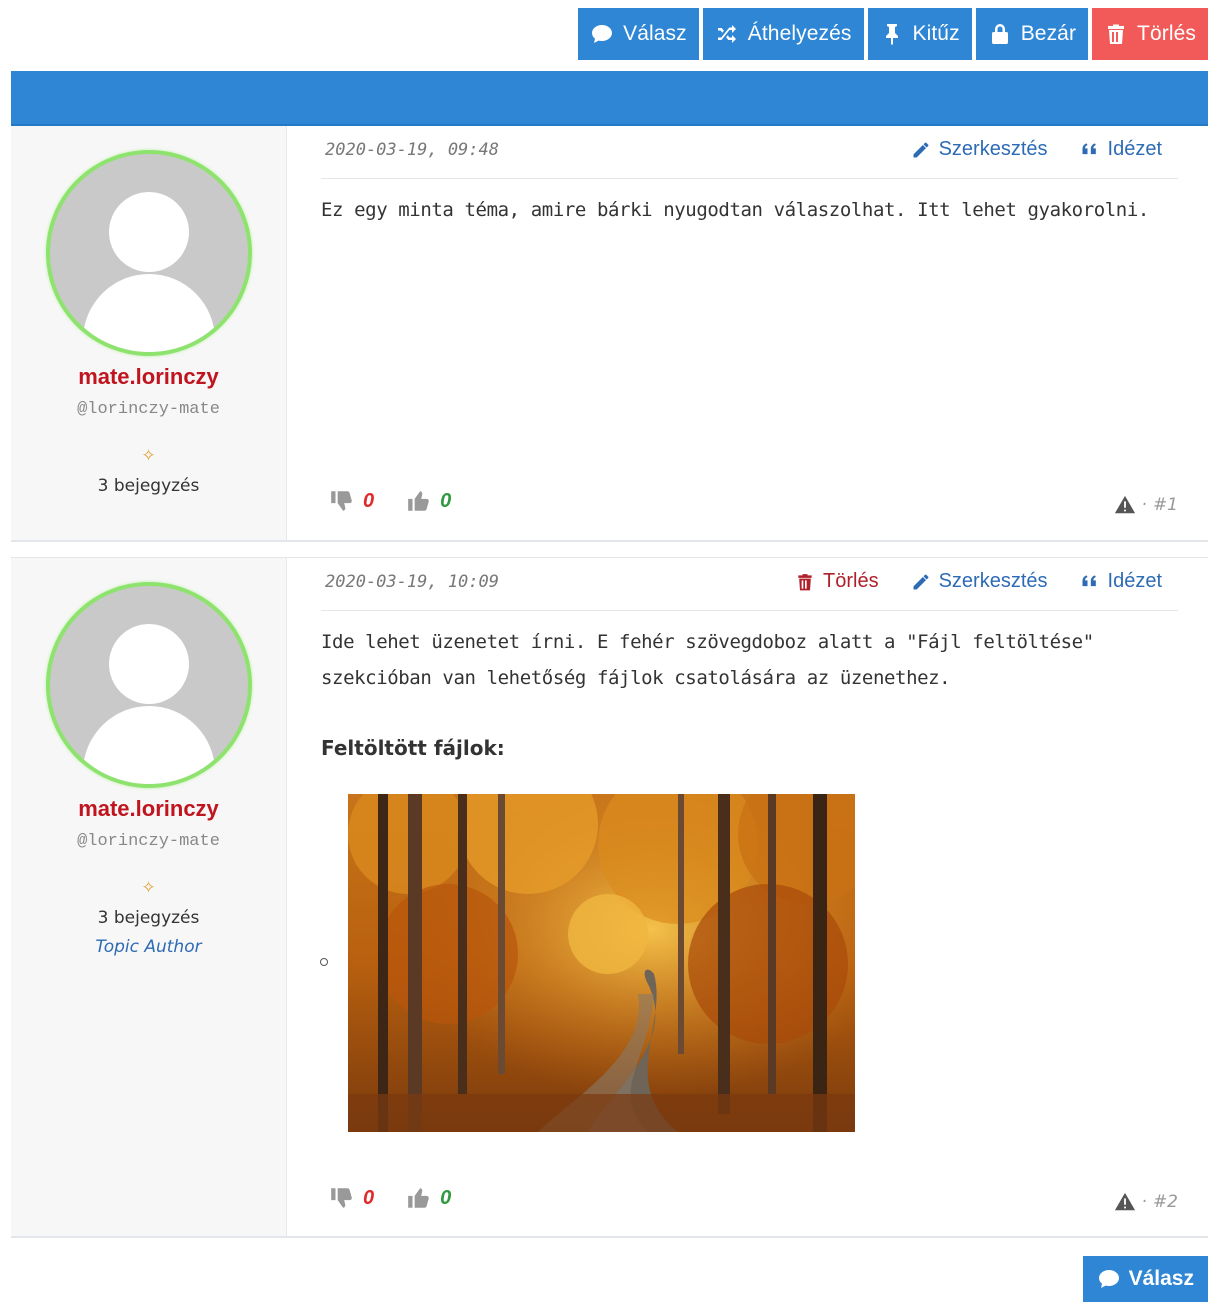 Image resolution: width=1208 pixels, height=1302 pixels. I want to click on list-bullet, so click(324, 962).